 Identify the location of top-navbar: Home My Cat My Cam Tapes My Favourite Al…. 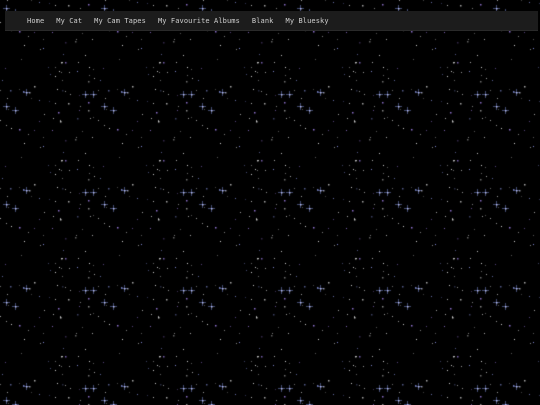
(271, 21).